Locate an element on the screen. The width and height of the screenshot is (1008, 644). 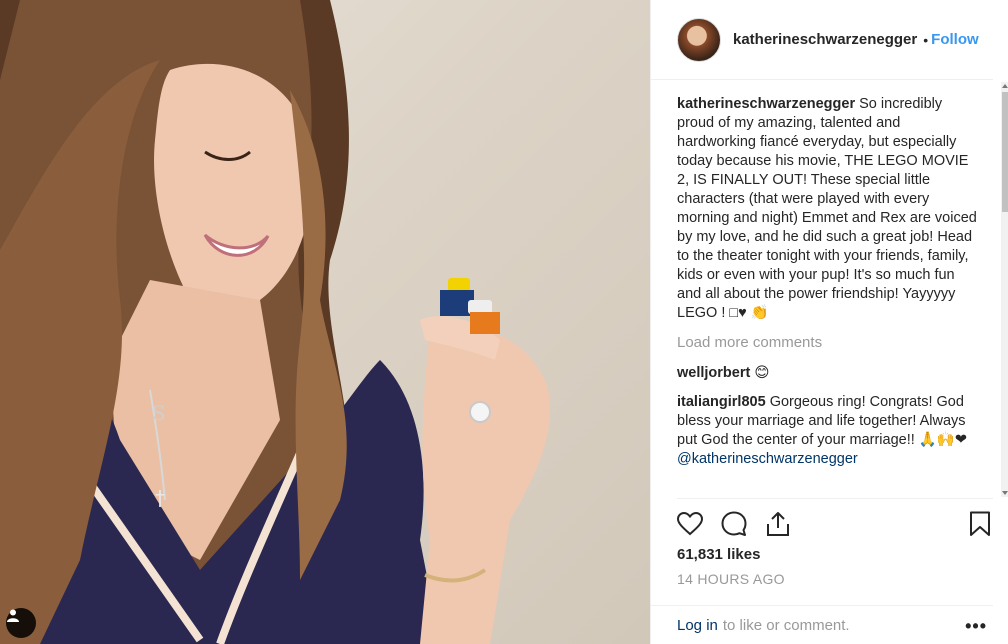
bookmark-icon is located at coordinates (980, 523).